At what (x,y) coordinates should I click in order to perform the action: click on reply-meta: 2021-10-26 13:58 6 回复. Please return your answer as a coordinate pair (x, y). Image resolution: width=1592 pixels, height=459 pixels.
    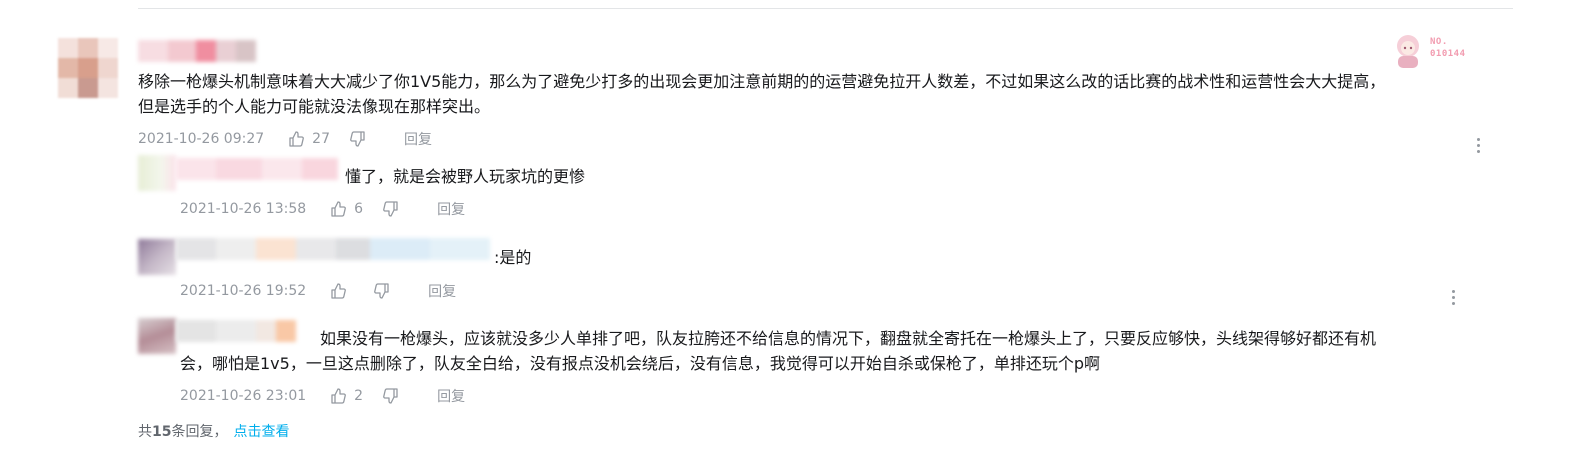
    Looking at the image, I should click on (322, 209).